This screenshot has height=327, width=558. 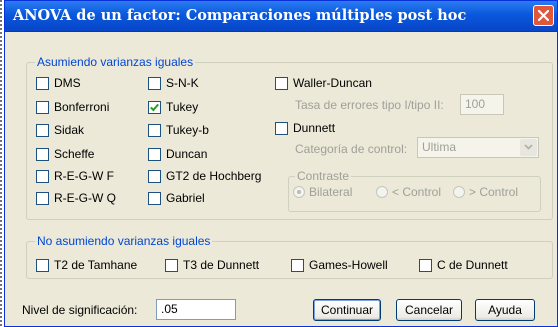 I want to click on checkbox-label: GT2 de Hochberg, so click(x=214, y=176).